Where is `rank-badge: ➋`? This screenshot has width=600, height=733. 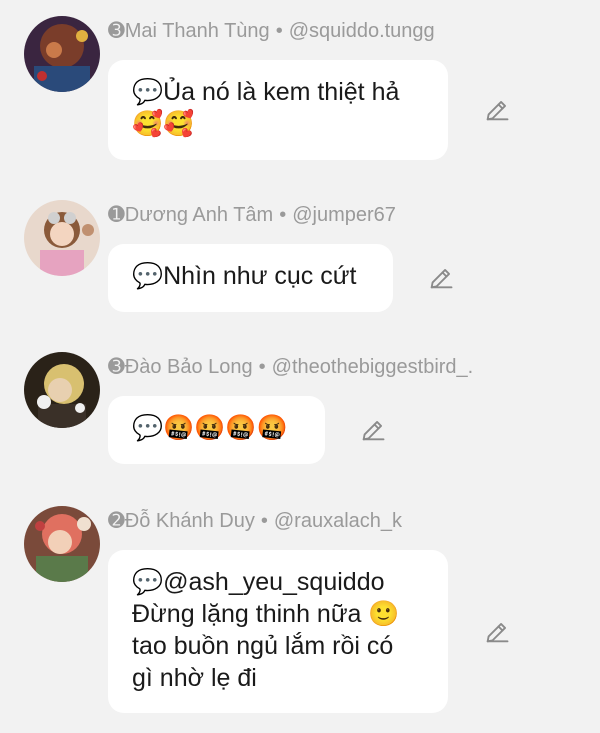
rank-badge: ➋ is located at coordinates (116, 521).